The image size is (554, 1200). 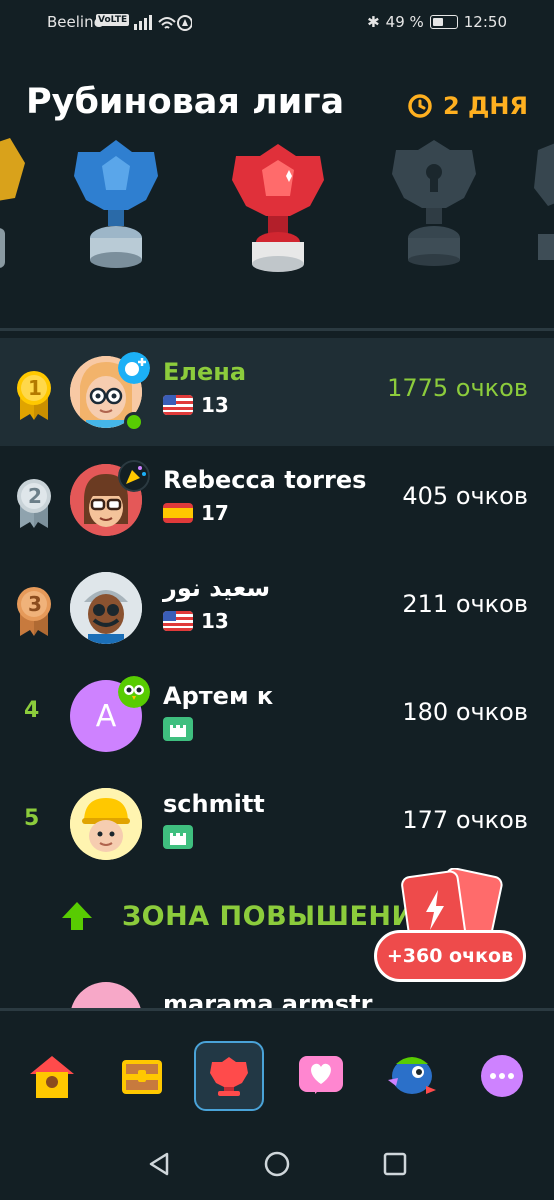 I want to click on character-tab, so click(x=411, y=1076).